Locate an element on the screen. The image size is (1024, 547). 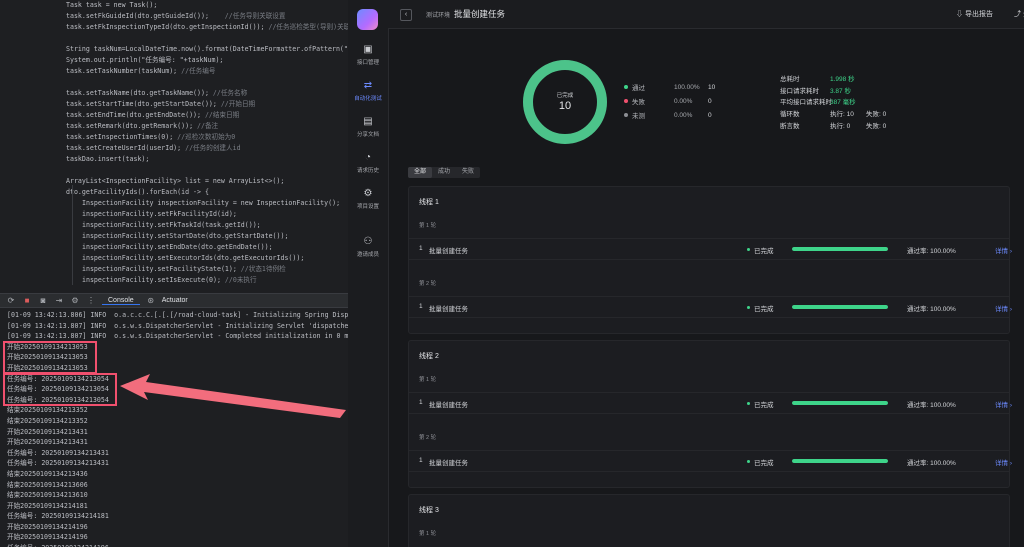
flow-icon: ⇄ is located at coordinates (368, 85).